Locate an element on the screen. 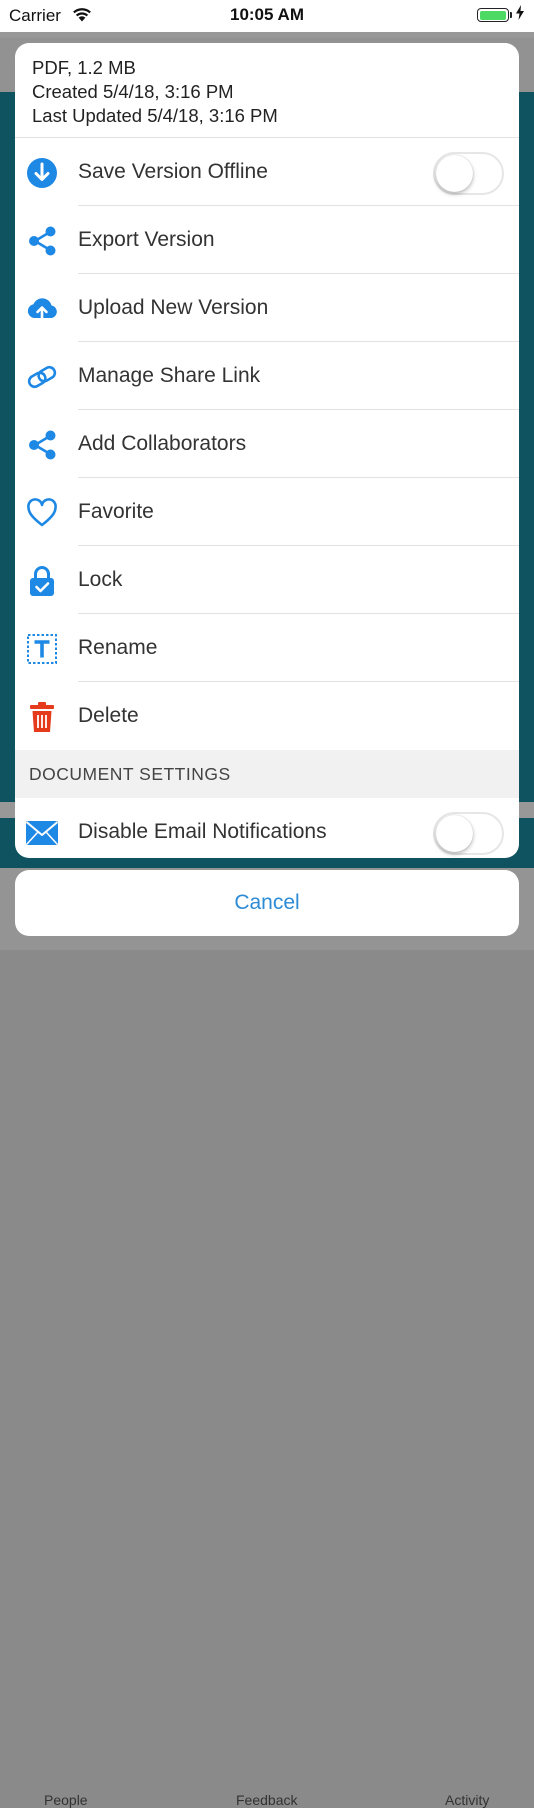 The width and height of the screenshot is (534, 1808). heart-icon is located at coordinates (42, 513).